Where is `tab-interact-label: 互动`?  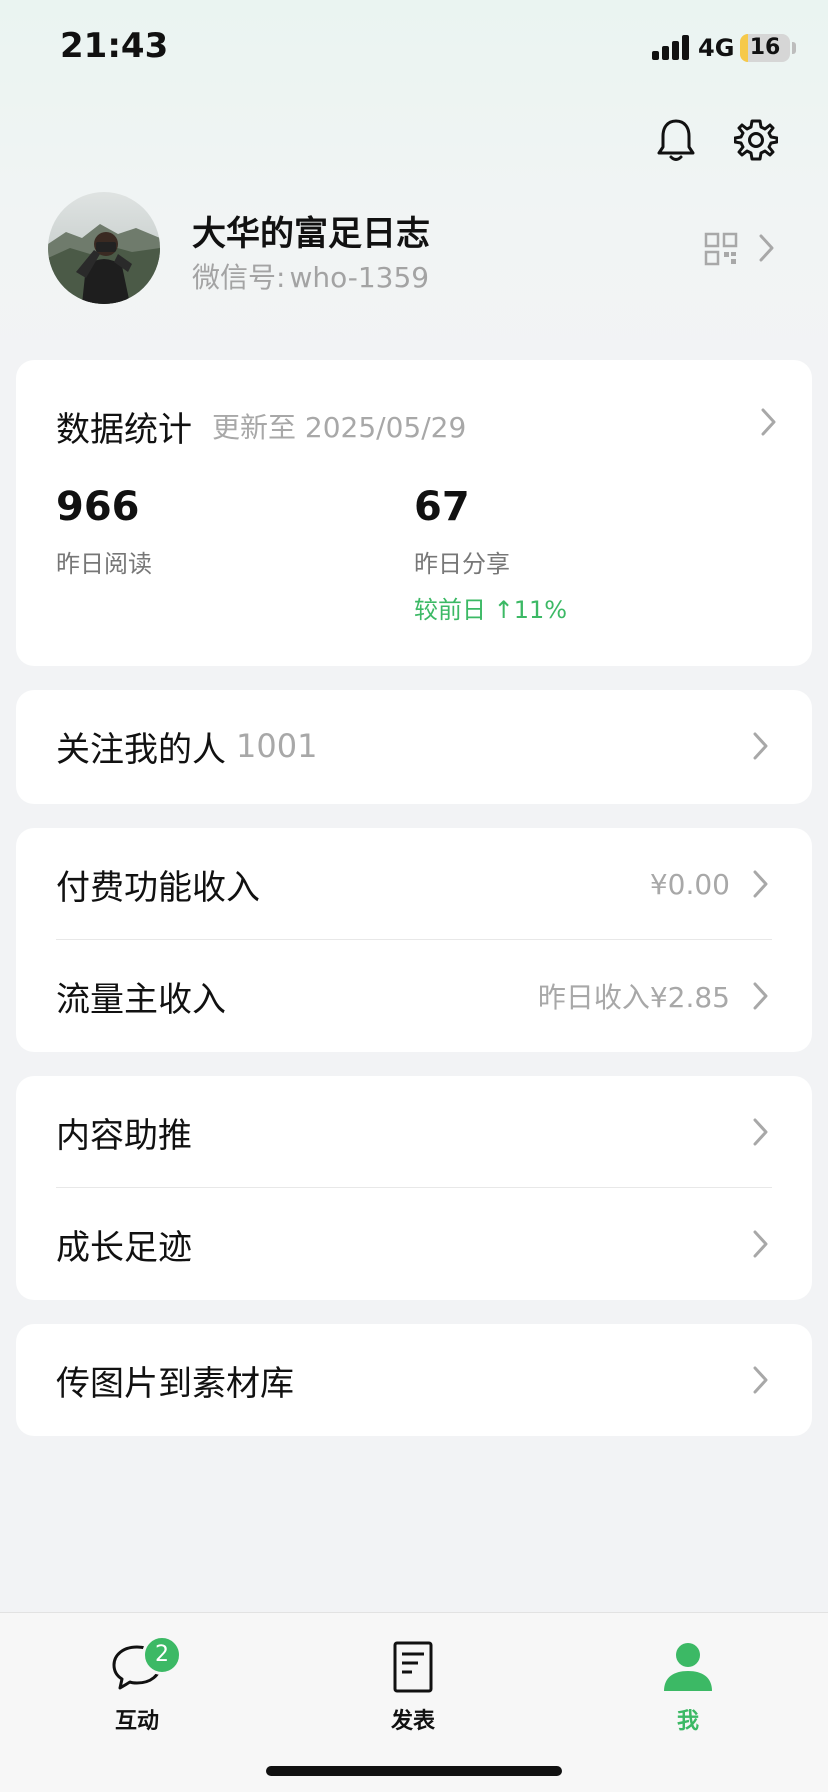 tab-interact-label: 互动 is located at coordinates (136, 1721).